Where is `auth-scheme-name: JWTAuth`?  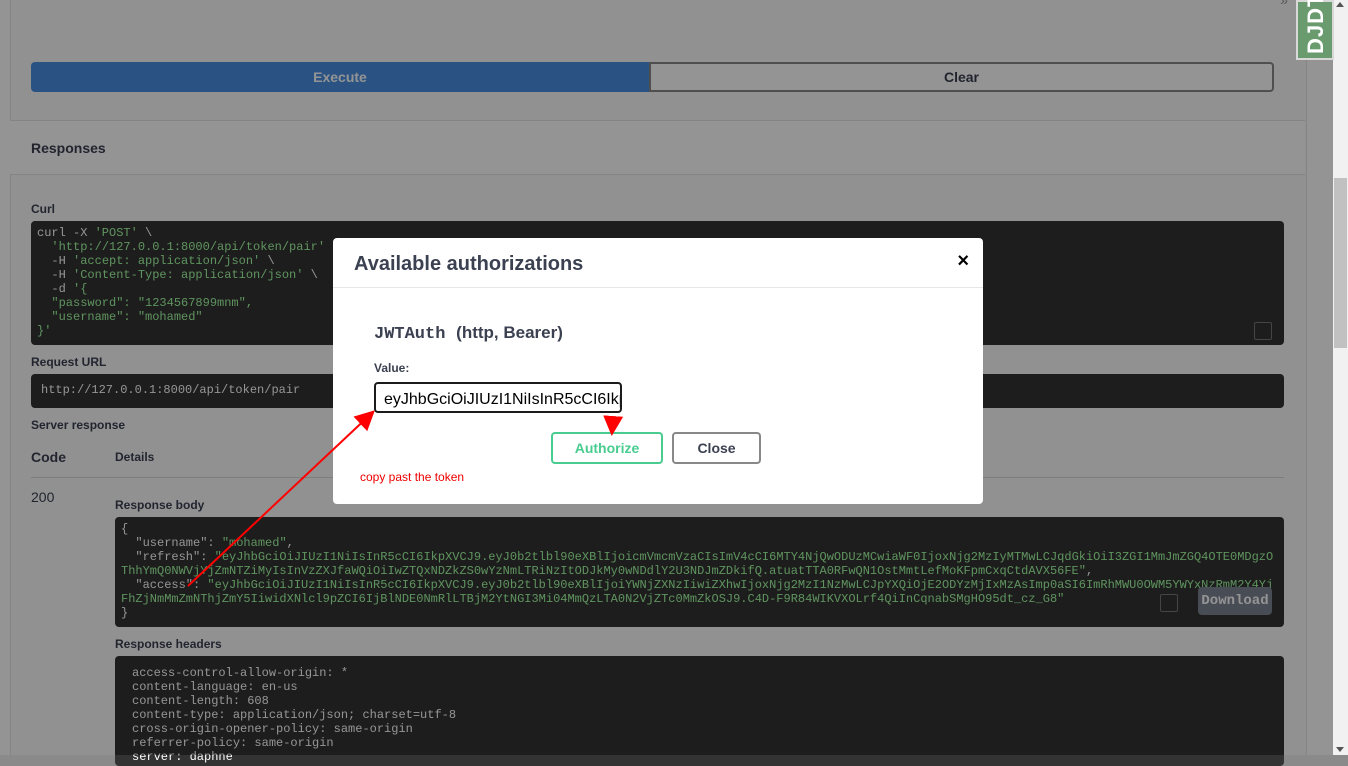
auth-scheme-name: JWTAuth is located at coordinates (410, 334).